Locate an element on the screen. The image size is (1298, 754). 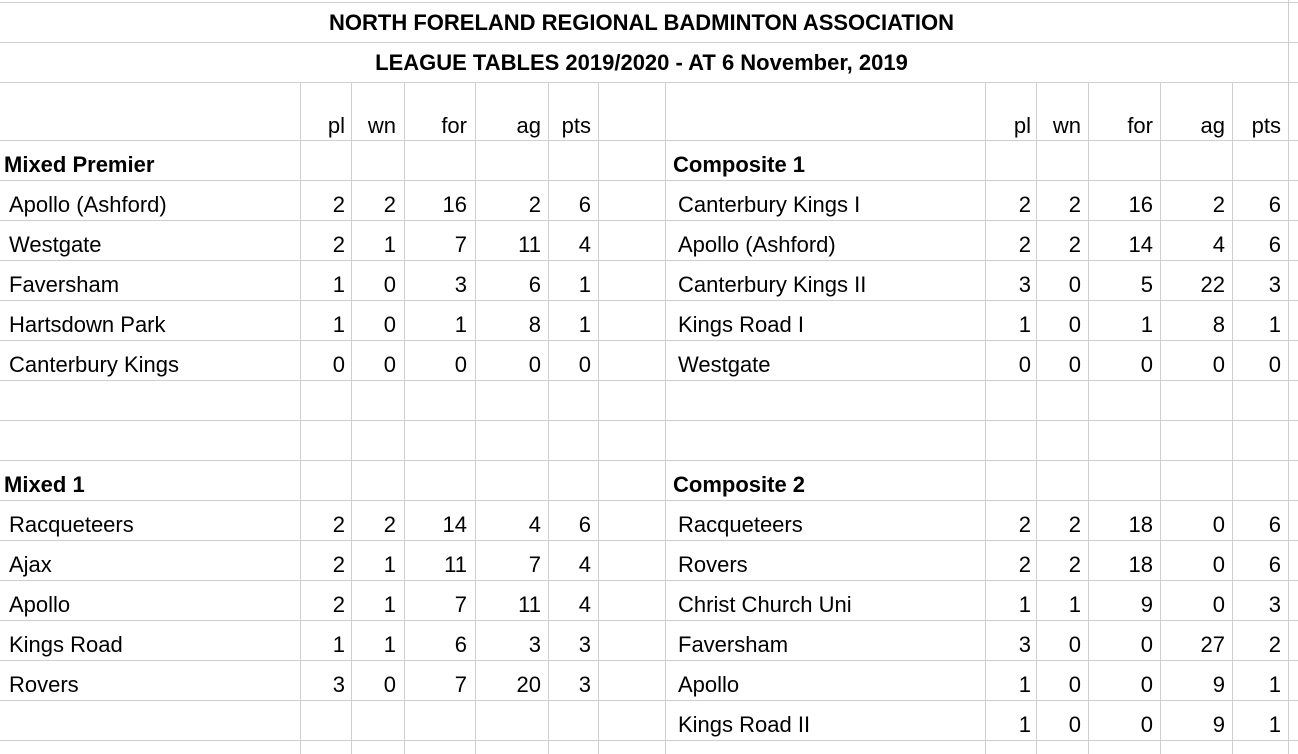
team-name: Canterbury Kings I is located at coordinates (769, 204).